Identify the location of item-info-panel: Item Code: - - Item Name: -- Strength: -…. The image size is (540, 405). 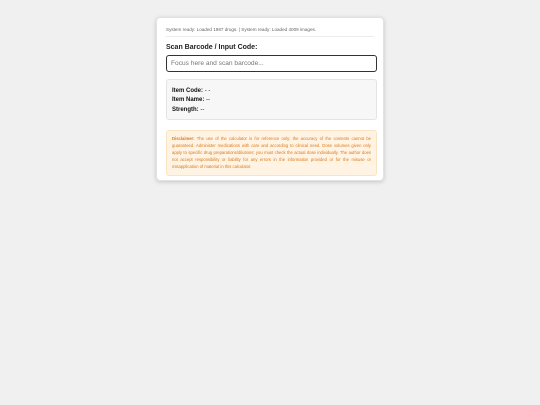
(271, 99).